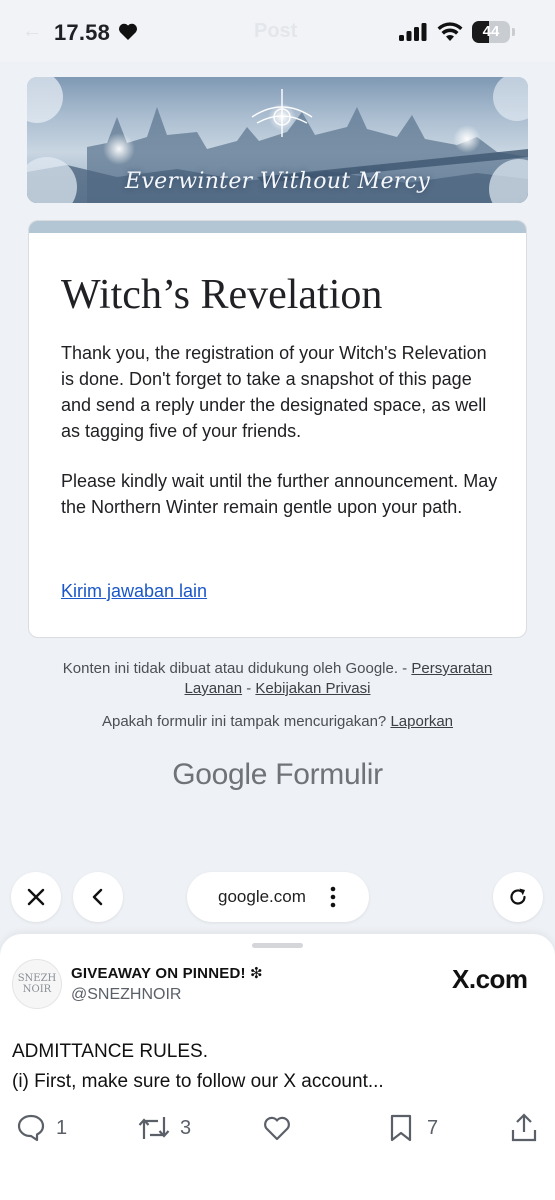 The height and width of the screenshot is (1200, 555). Describe the element at coordinates (450, 31) in the screenshot. I see `wifi-icon` at that location.